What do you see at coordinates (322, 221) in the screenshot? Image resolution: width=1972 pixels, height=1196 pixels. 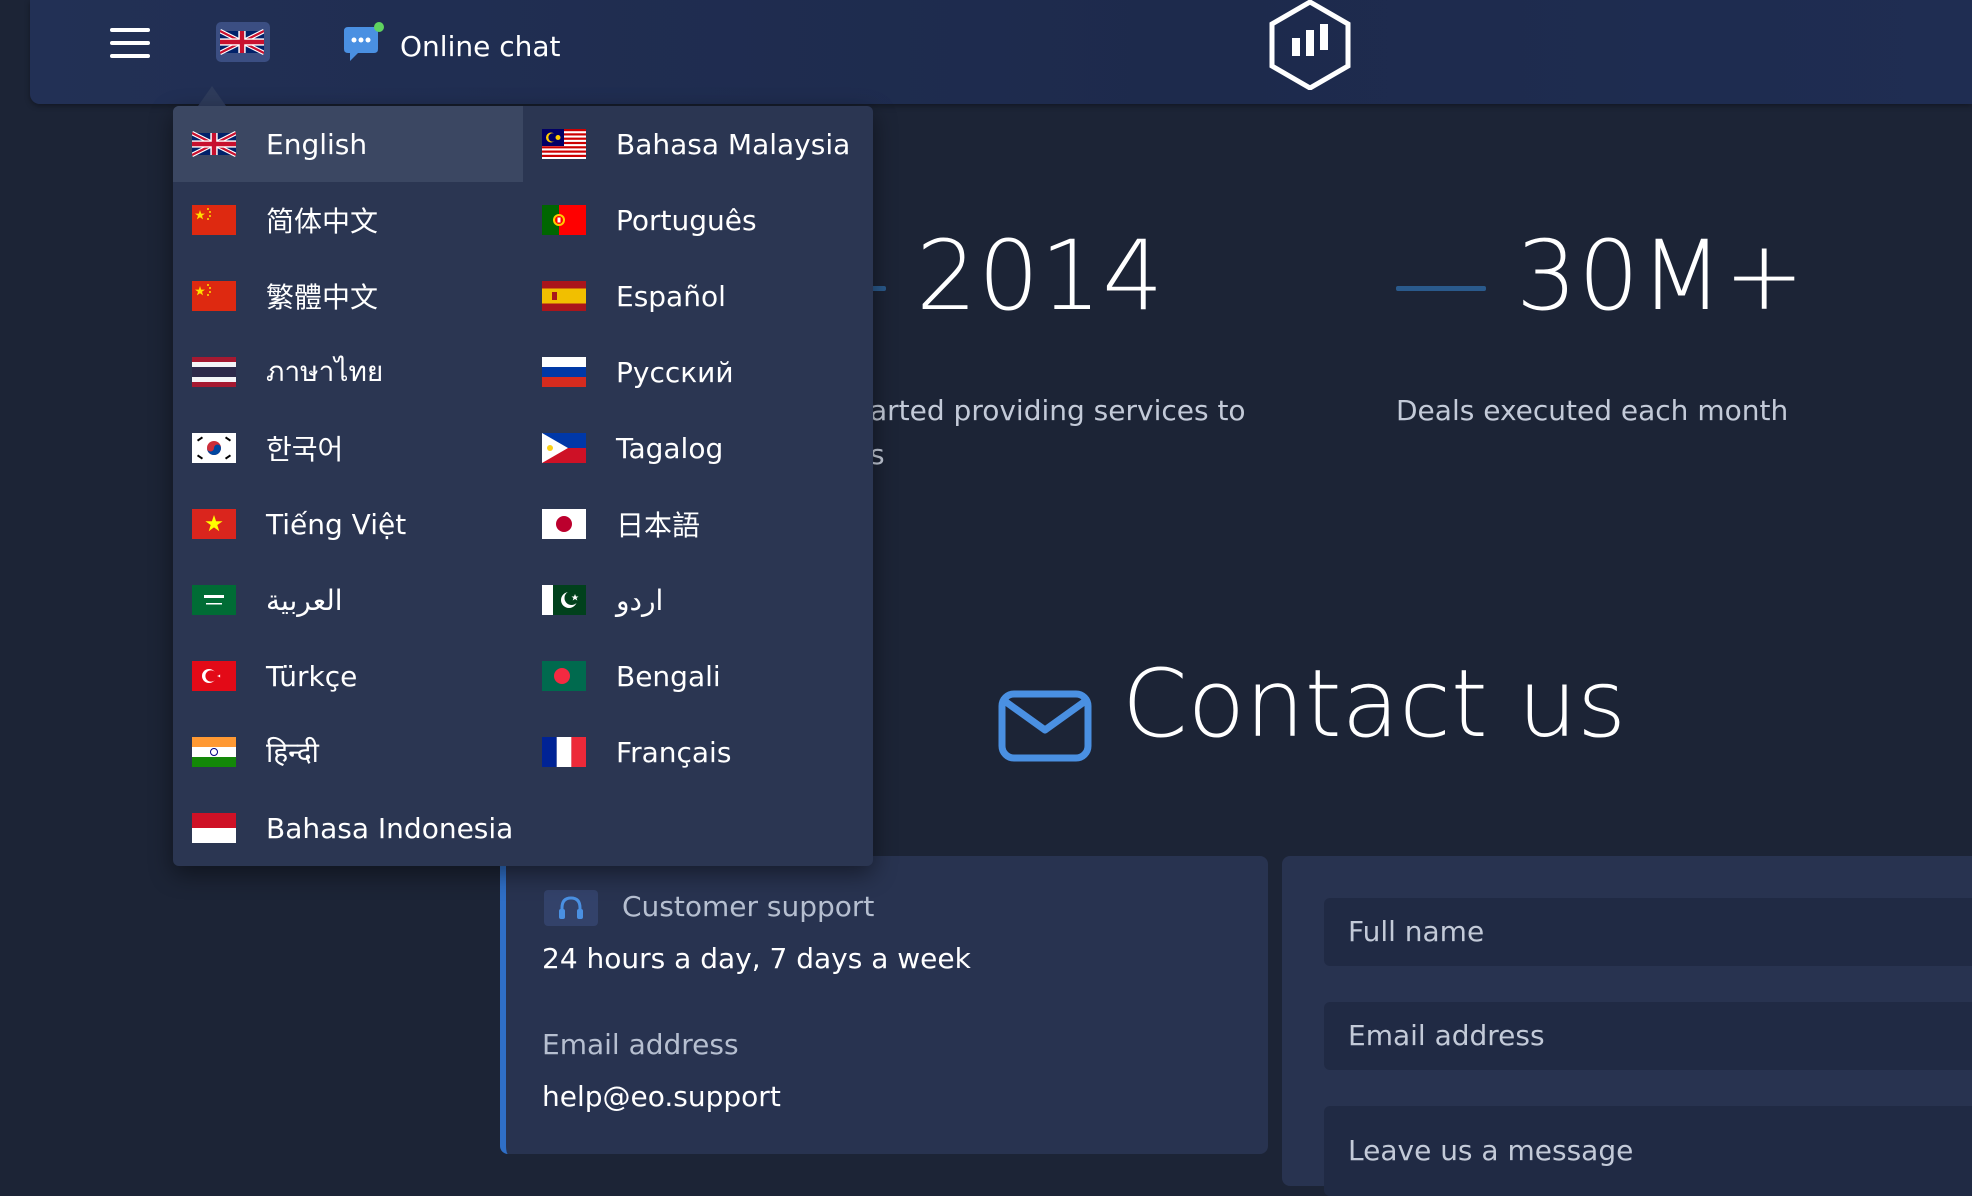 I see `language-label: 简体中文` at bounding box center [322, 221].